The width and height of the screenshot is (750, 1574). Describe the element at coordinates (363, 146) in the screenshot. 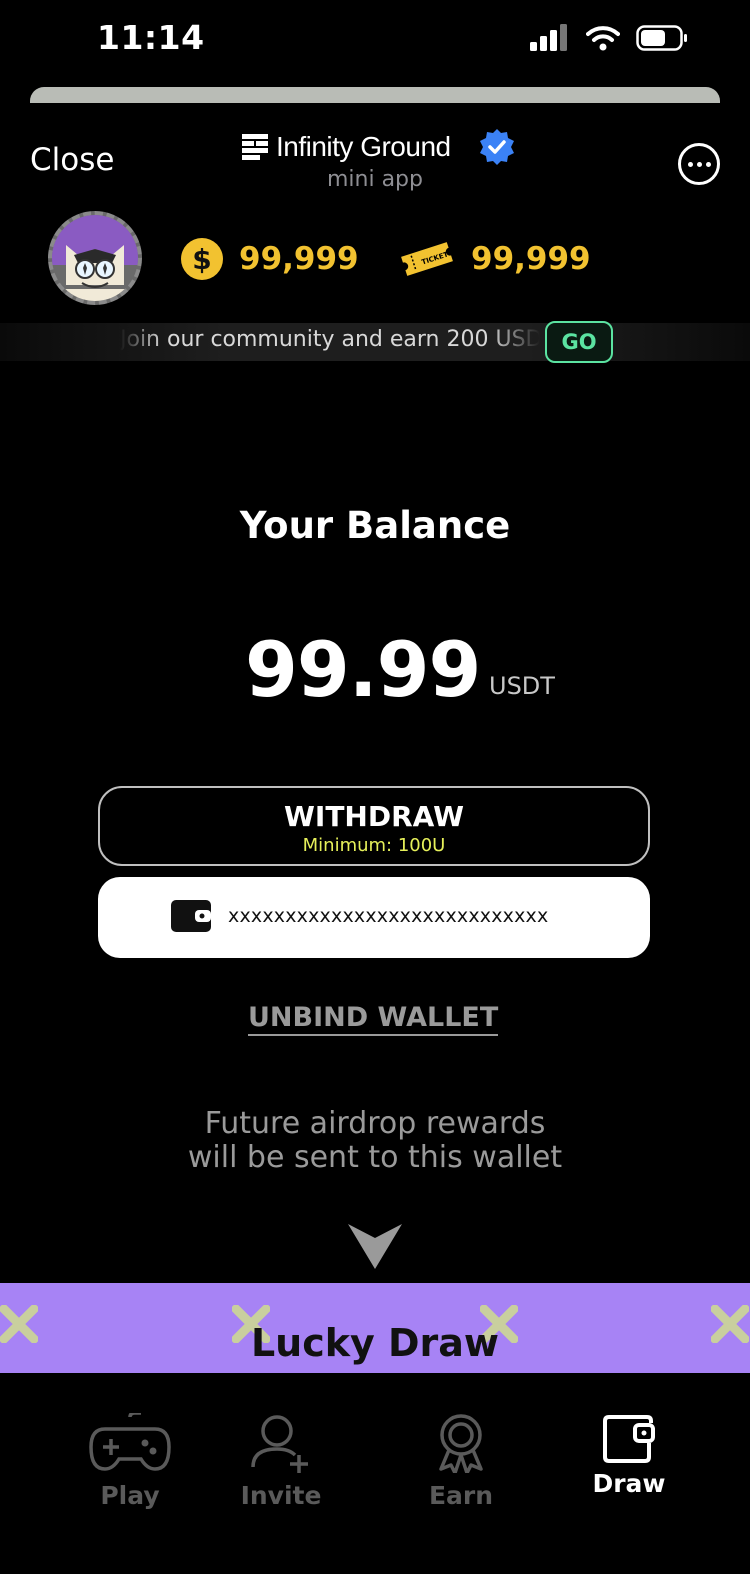

I see `app-name: Infinity Ground` at that location.